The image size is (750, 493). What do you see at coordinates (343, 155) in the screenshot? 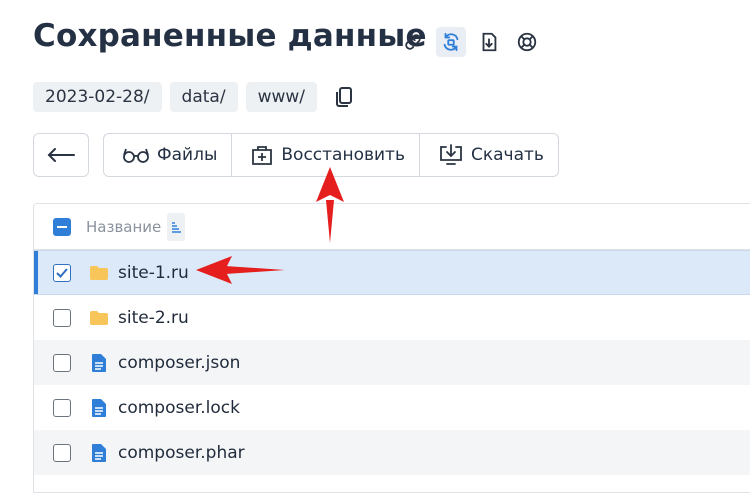
I see `restore-button-label: Восстановить` at bounding box center [343, 155].